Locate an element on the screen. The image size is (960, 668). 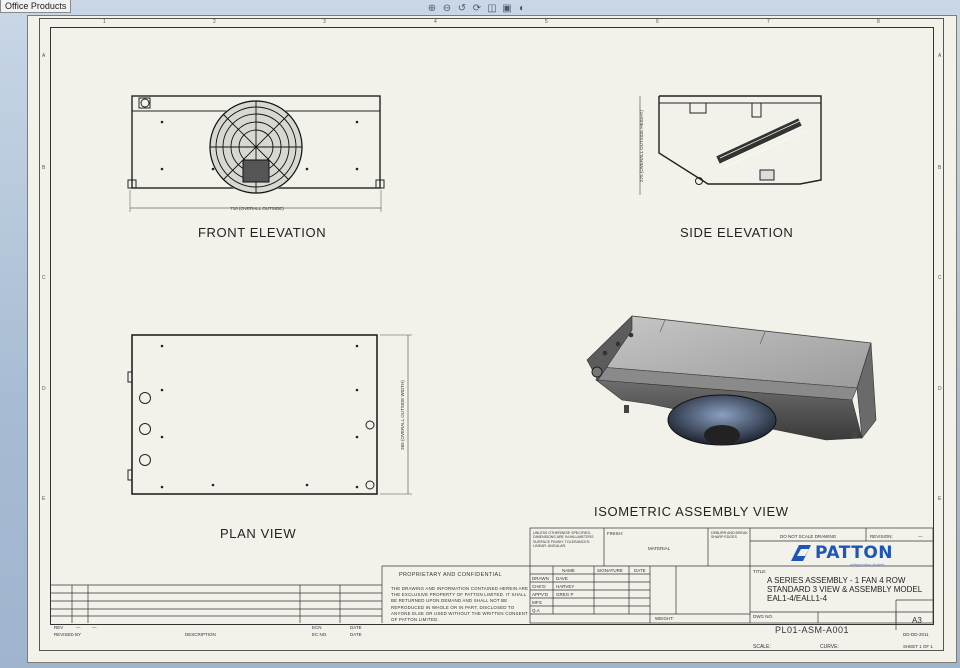
do-not-scale-note: DO NOT SCALE DRAWING is located at coordinates (808, 536).